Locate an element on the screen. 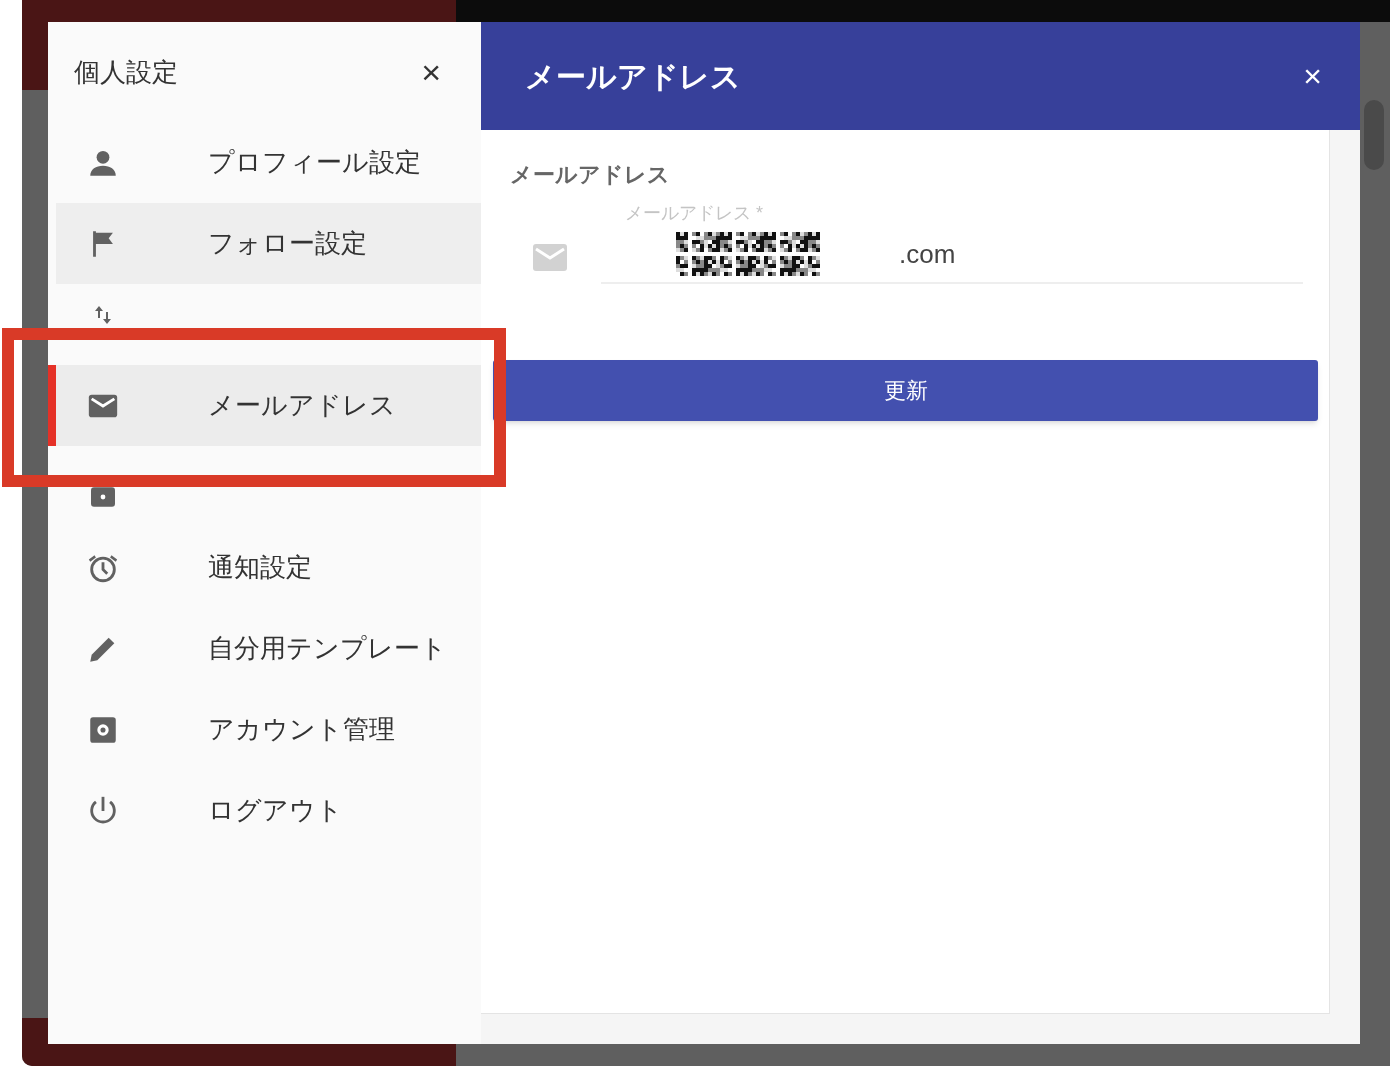 The width and height of the screenshot is (1390, 1066). panel-title: メールアドレス is located at coordinates (633, 76).